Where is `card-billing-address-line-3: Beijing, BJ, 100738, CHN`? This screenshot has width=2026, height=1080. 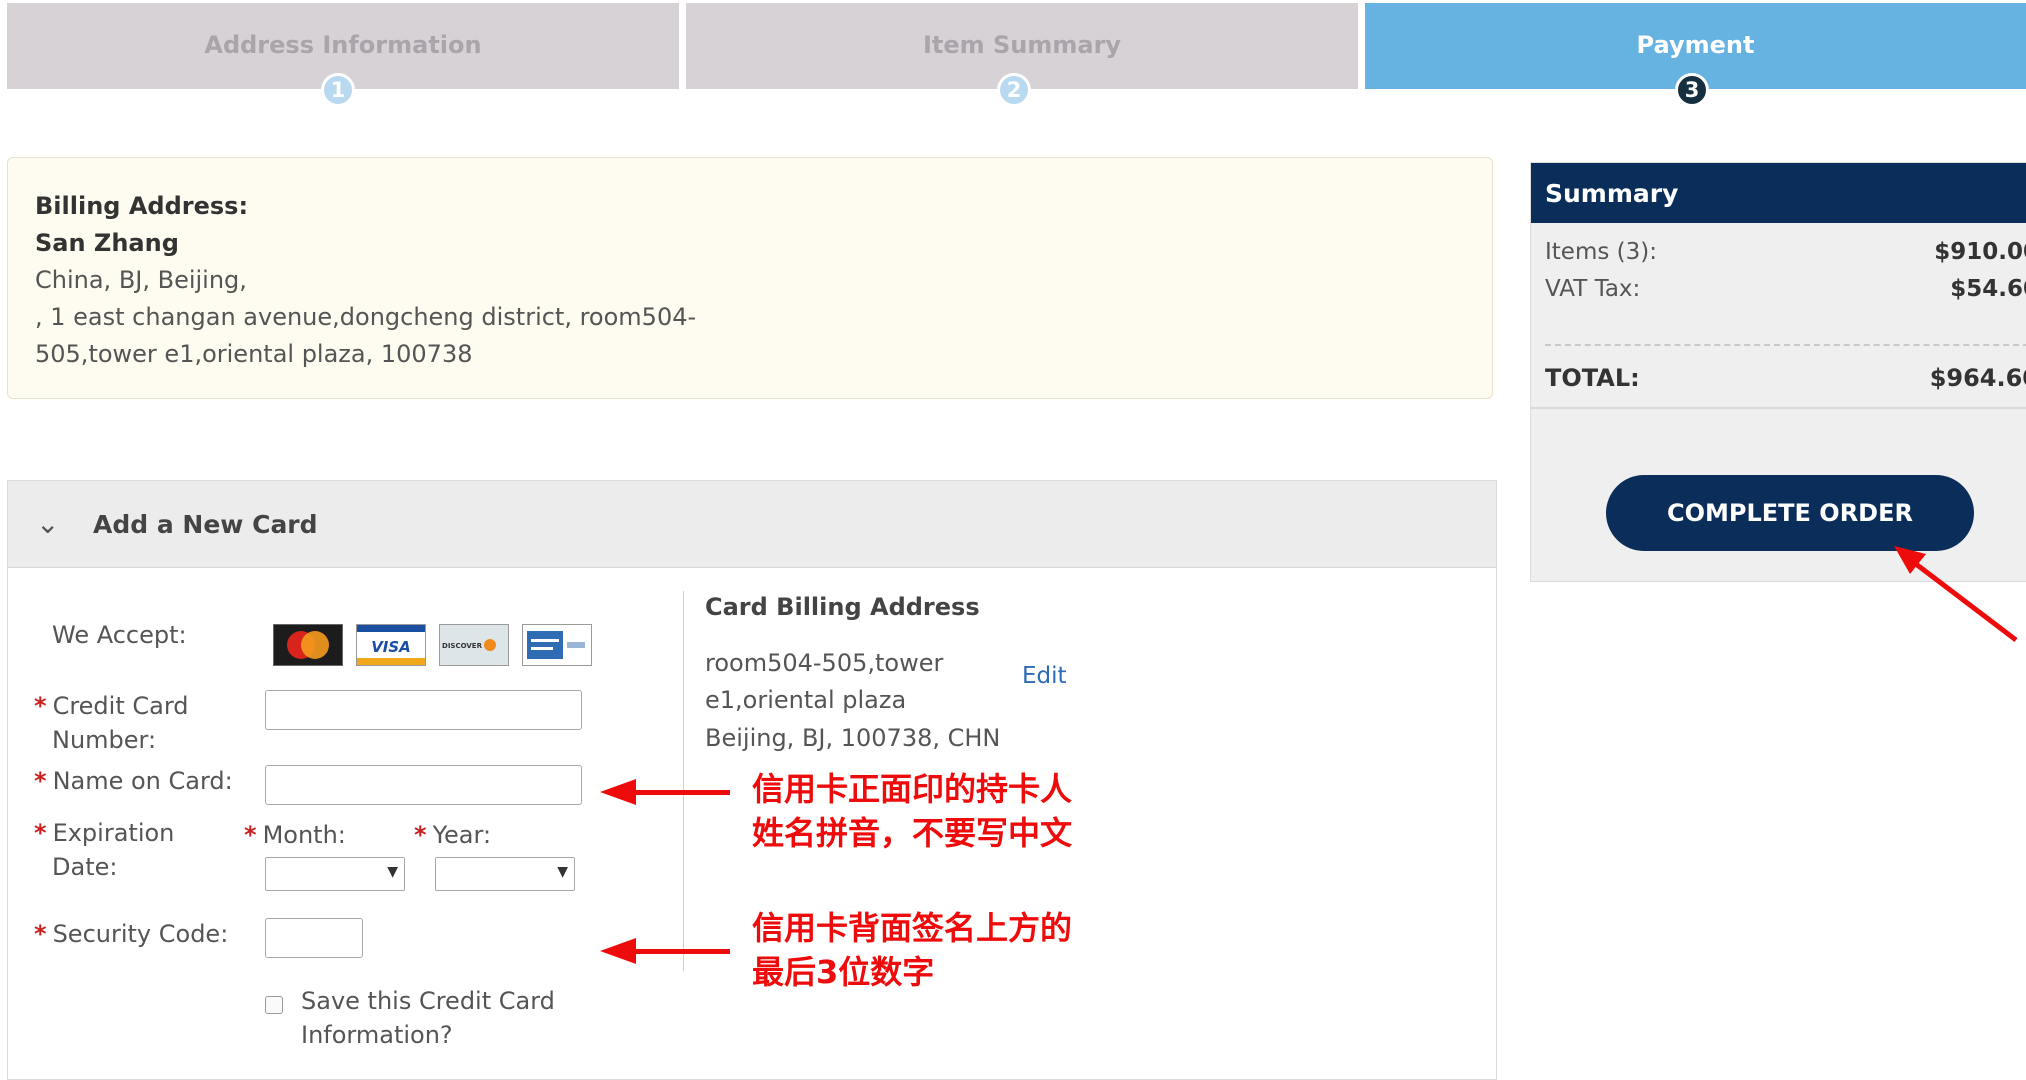
card-billing-address-line-3: Beijing, BJ, 100738, CHN is located at coordinates (853, 738).